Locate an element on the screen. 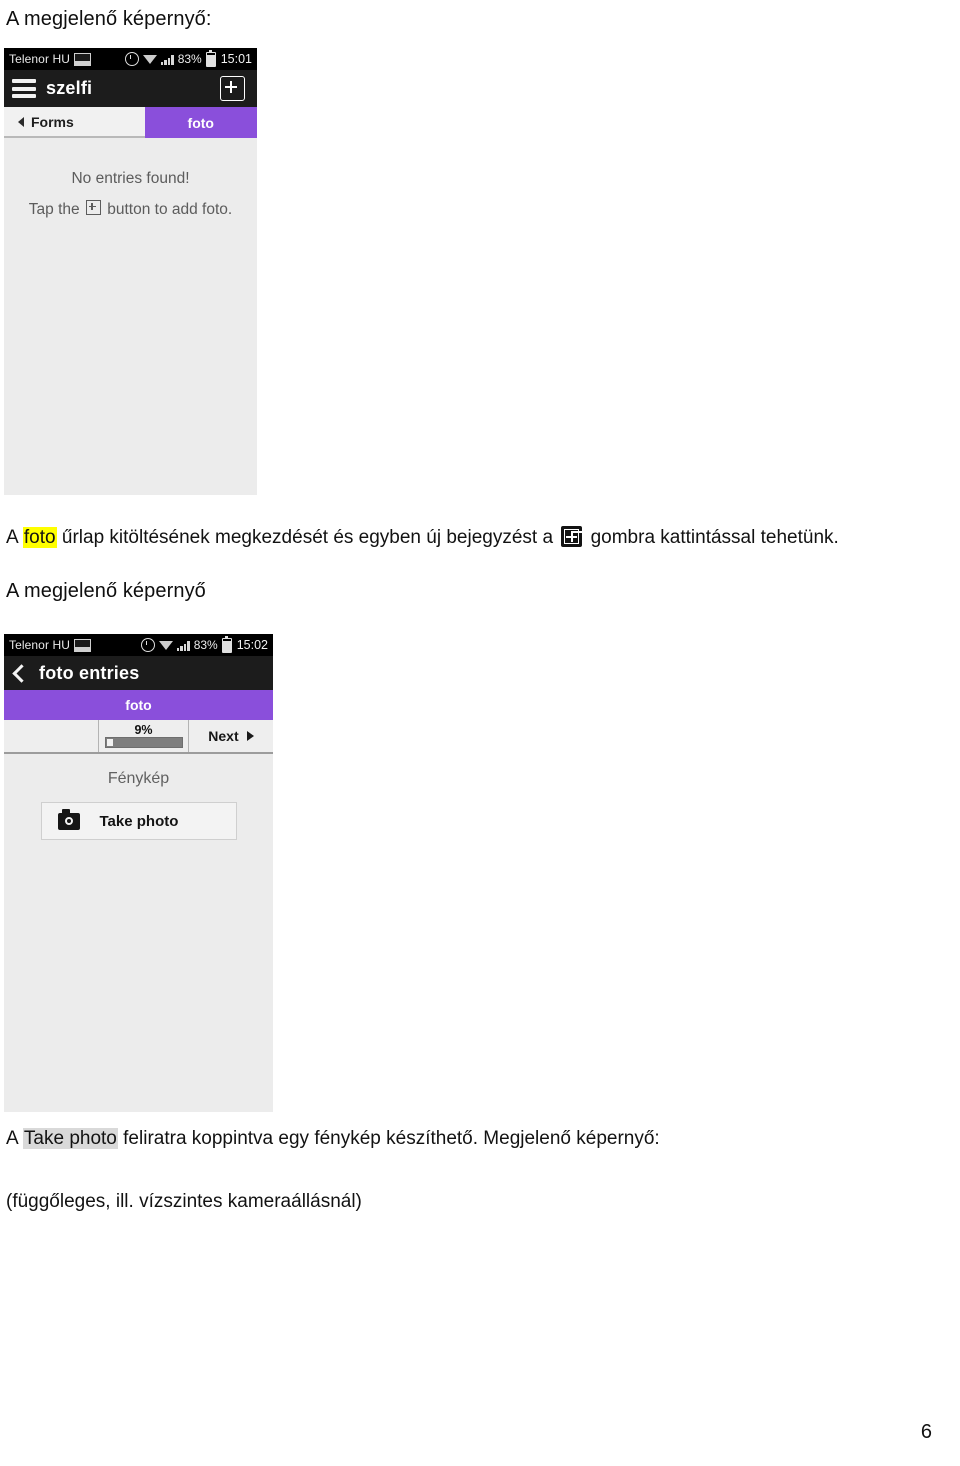 The width and height of the screenshot is (960, 1466). clock-label: 15:02 is located at coordinates (252, 645).